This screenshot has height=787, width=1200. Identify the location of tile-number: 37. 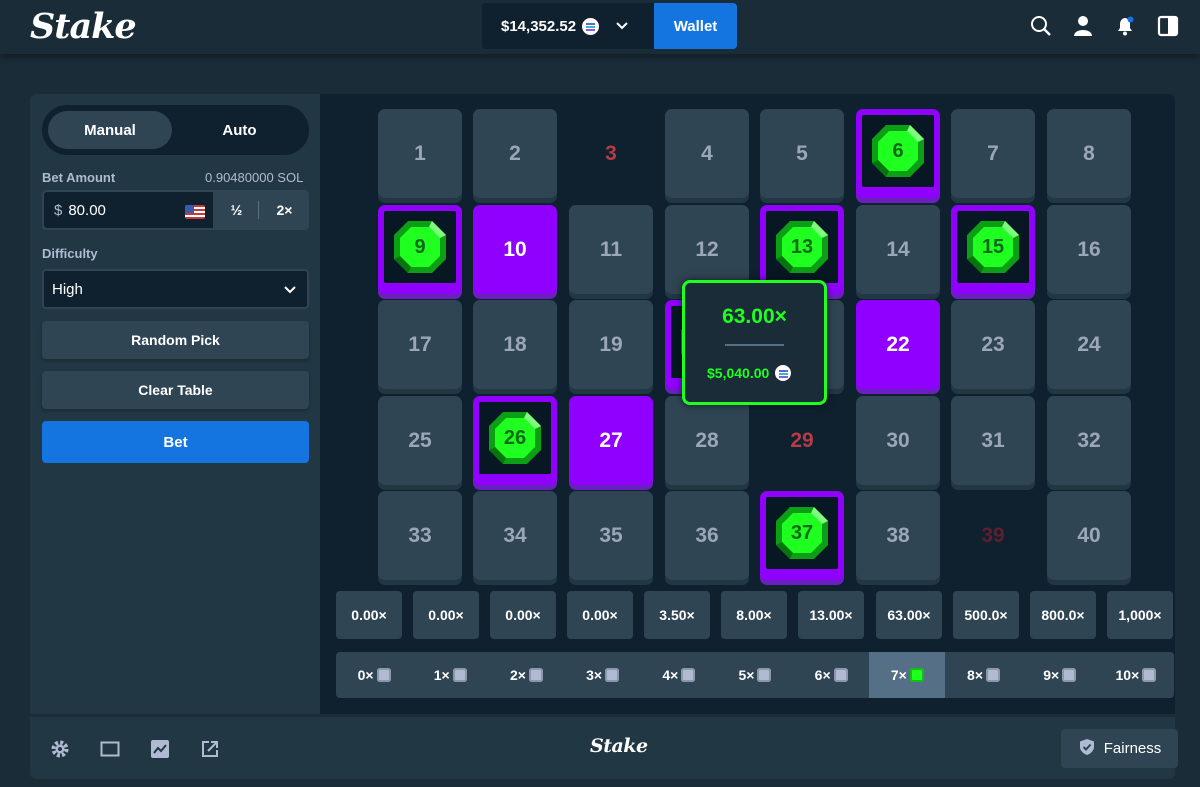
(802, 532).